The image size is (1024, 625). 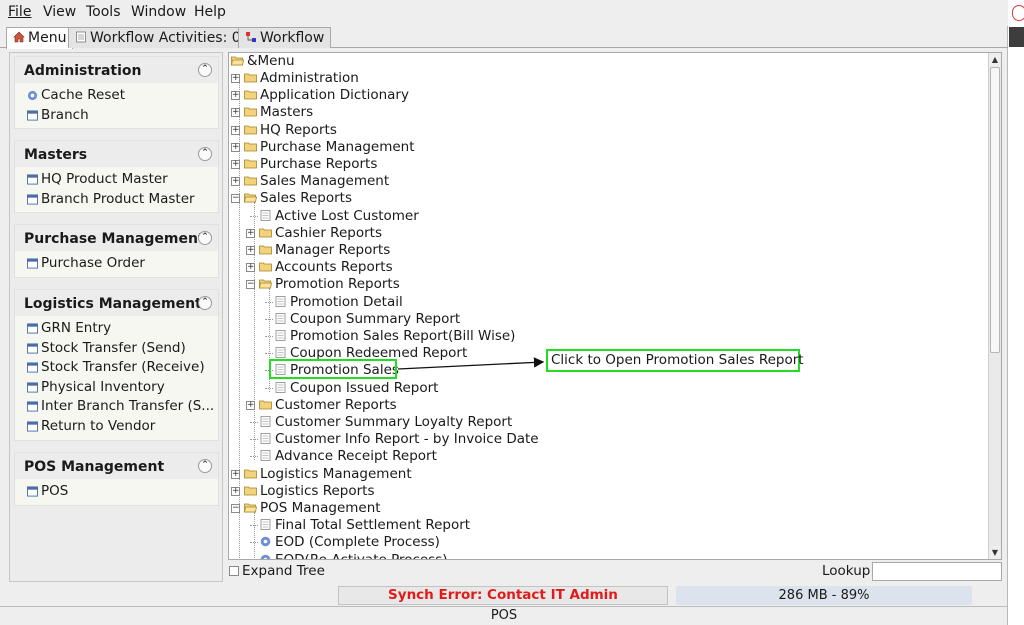 What do you see at coordinates (59, 12) in the screenshot?
I see `menu-view: View` at bounding box center [59, 12].